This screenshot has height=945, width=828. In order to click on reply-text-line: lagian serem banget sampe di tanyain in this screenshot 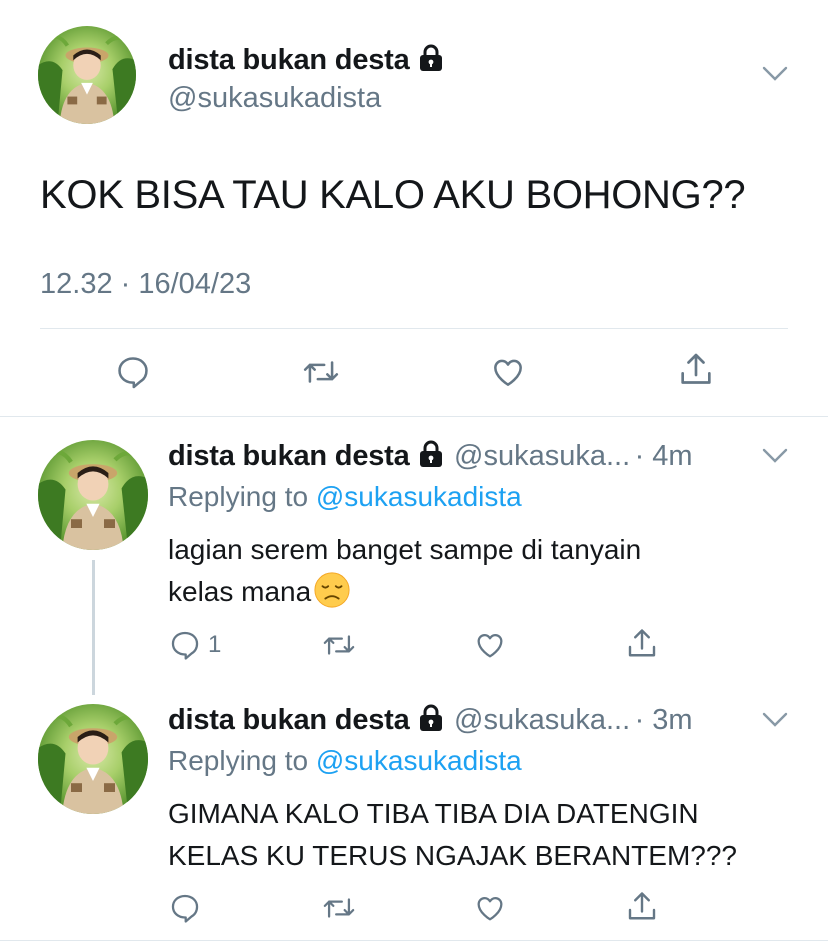, I will do `click(405, 549)`.